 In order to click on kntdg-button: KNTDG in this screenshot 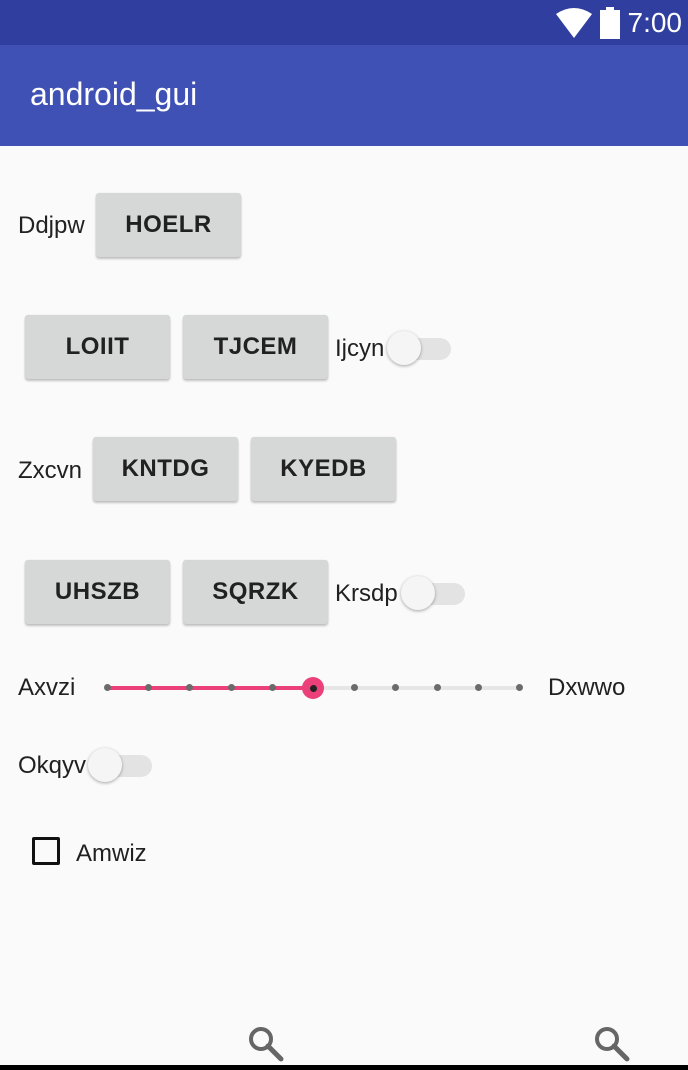, I will do `click(165, 469)`.